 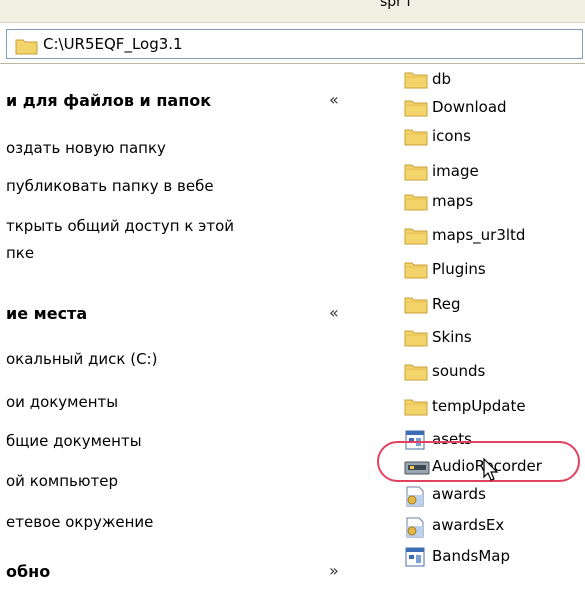 What do you see at coordinates (455, 171) in the screenshot?
I see `file-name: image` at bounding box center [455, 171].